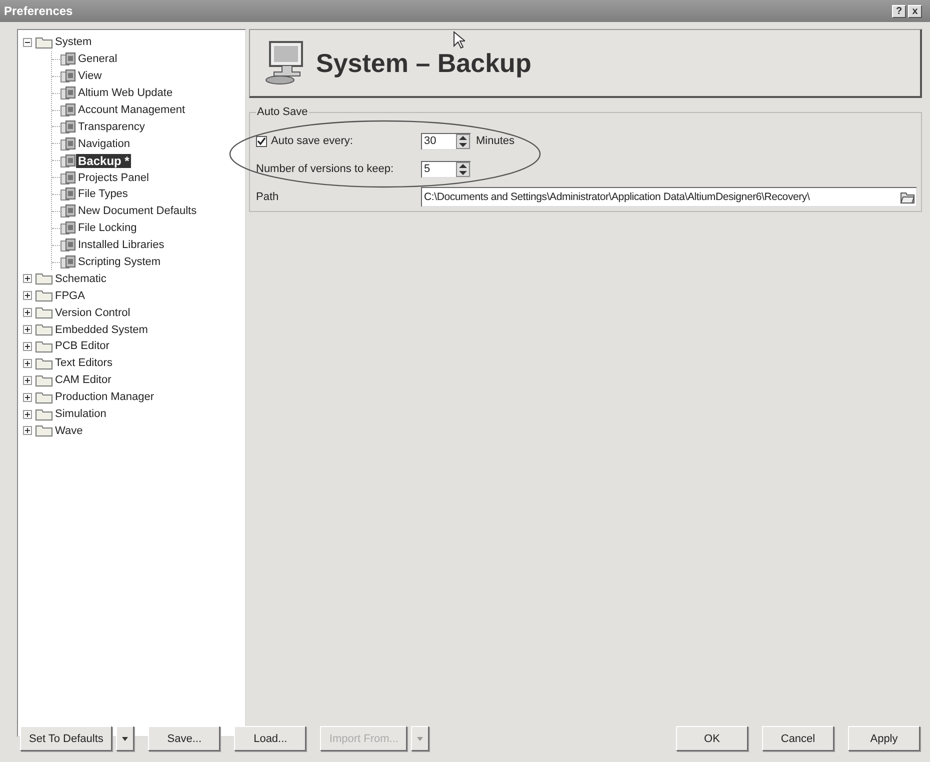 This screenshot has height=762, width=930. Describe the element at coordinates (446, 169) in the screenshot. I see `number-spinner: 5` at that location.